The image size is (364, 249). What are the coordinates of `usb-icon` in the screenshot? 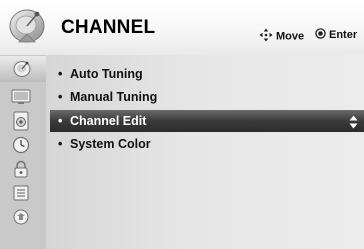 It's located at (21, 217).